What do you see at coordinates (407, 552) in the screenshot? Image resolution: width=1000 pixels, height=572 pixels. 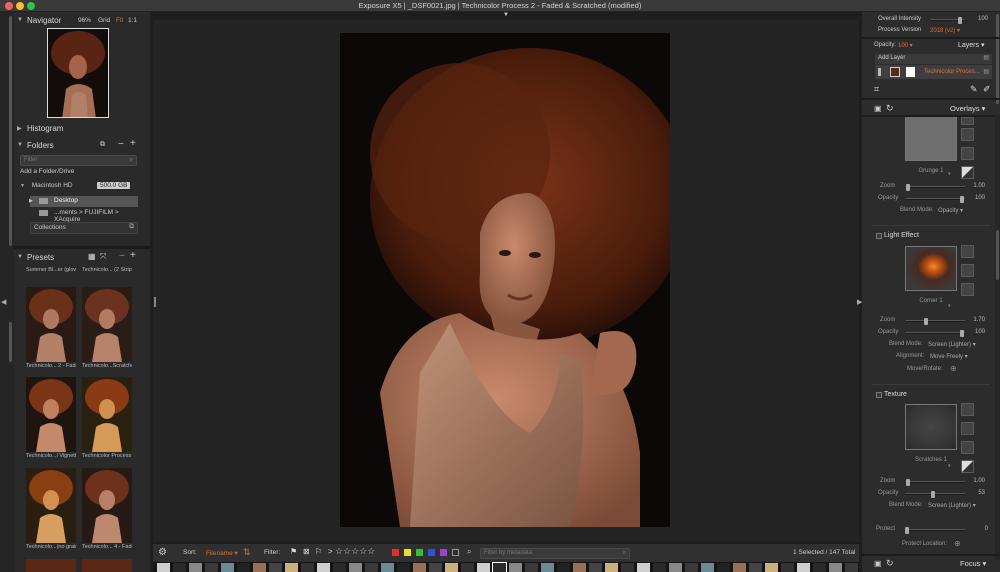 I see `color-filter-yellow` at bounding box center [407, 552].